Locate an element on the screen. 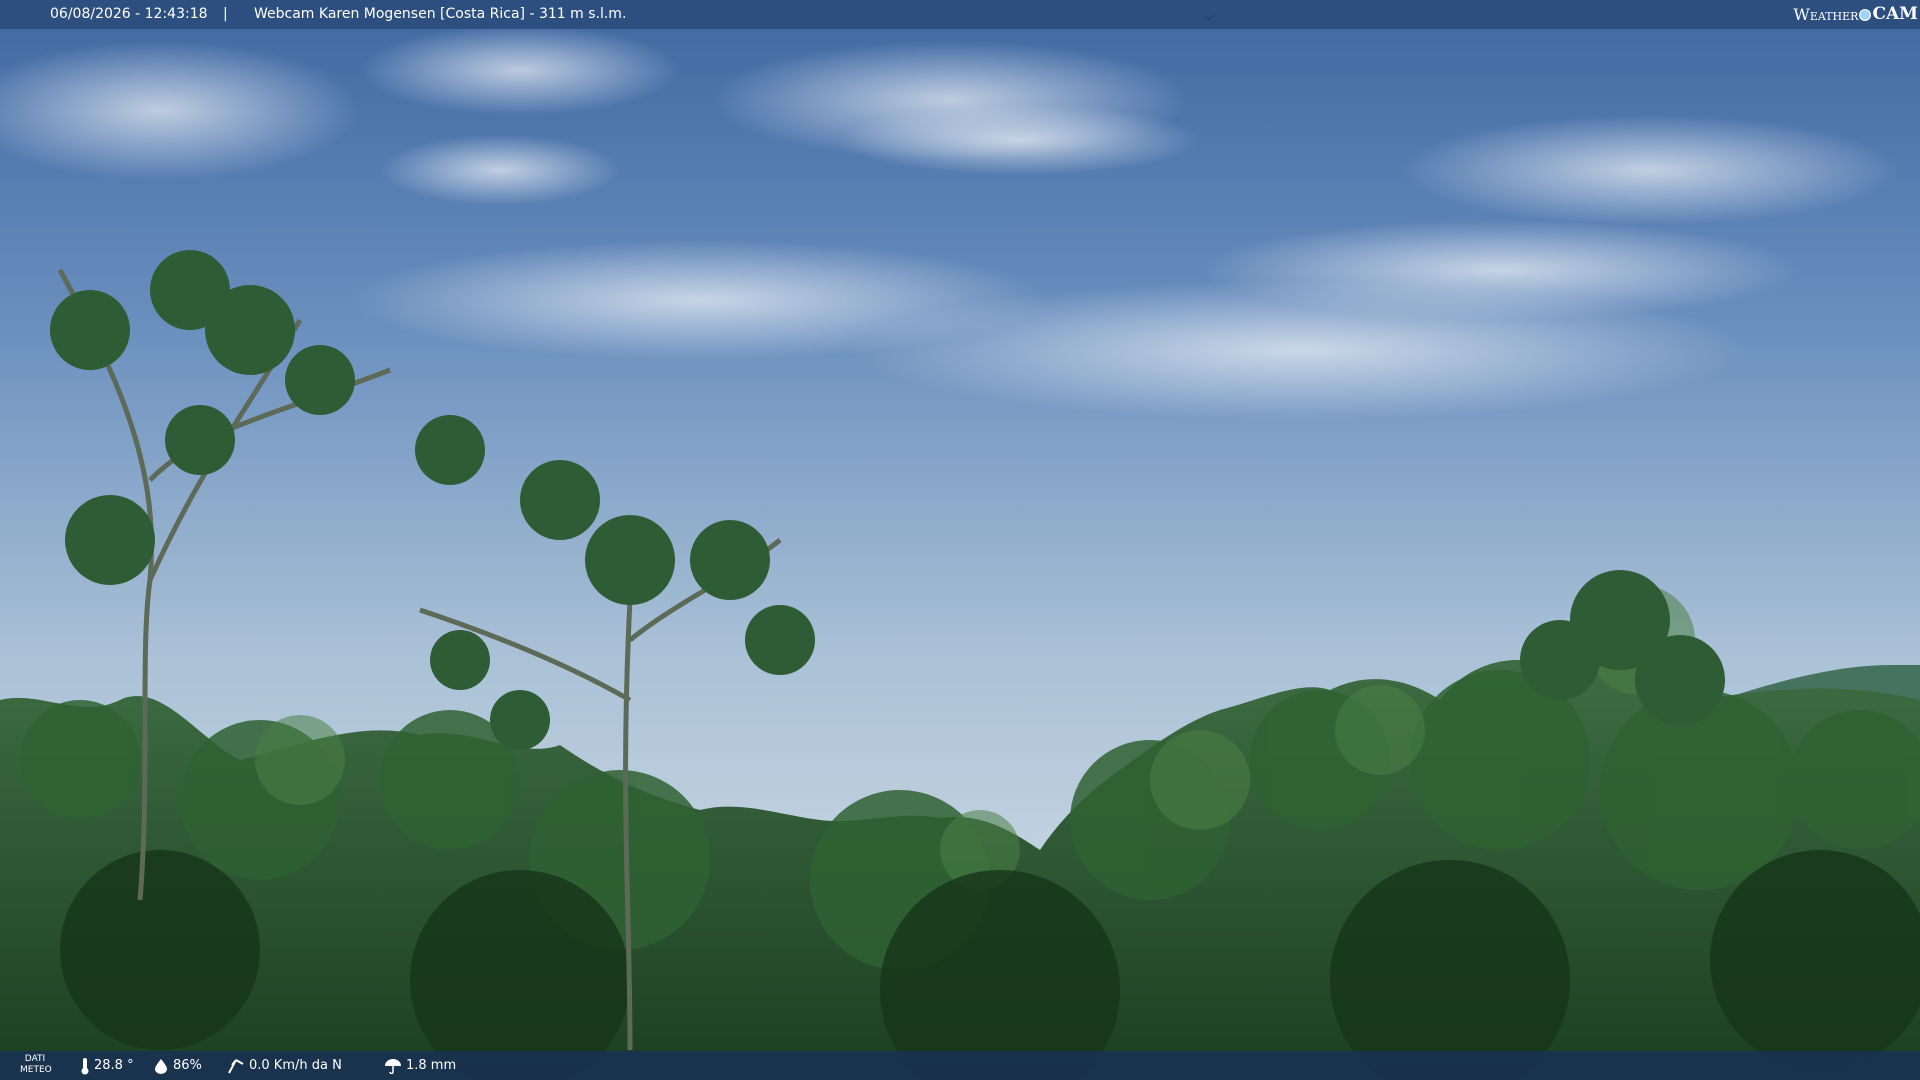 This screenshot has width=1920, height=1080. rain-reading: 1.8 mm is located at coordinates (420, 1065).